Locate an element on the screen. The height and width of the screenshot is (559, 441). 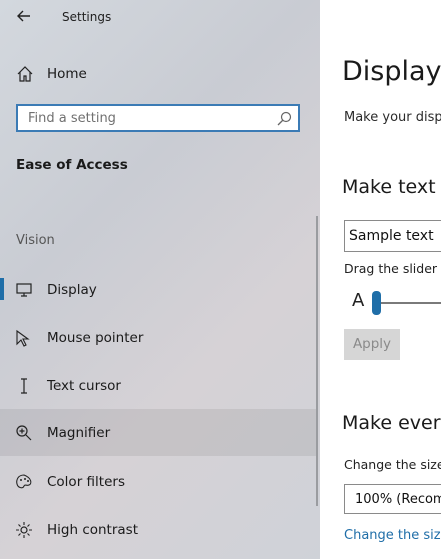
section-title: Ease of Access is located at coordinates (72, 165).